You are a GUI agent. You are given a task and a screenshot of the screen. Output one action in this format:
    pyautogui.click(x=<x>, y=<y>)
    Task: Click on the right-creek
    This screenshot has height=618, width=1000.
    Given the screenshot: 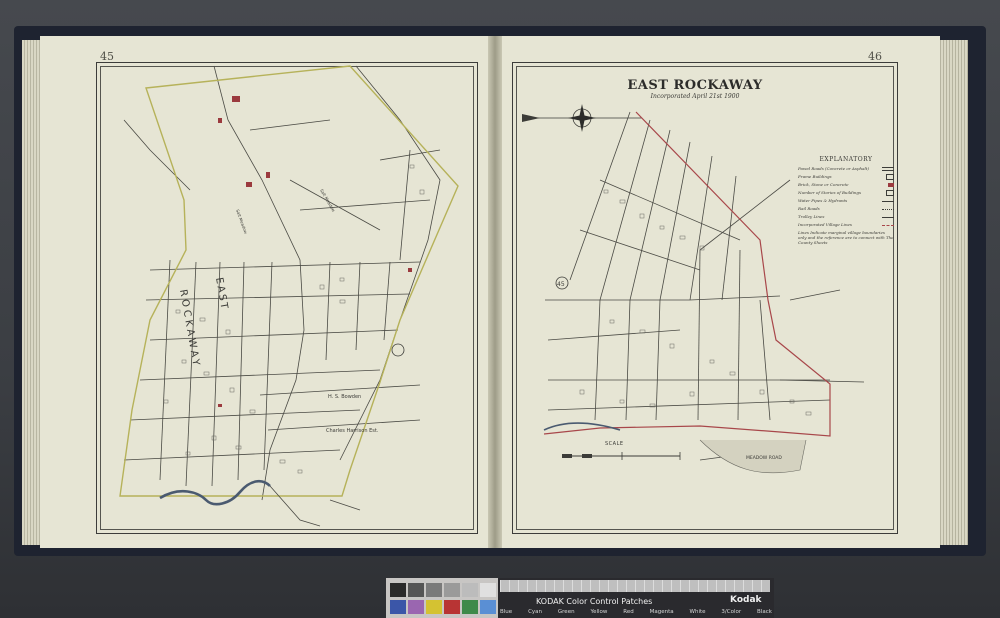 What is the action you would take?
    pyautogui.click(x=582, y=426)
    